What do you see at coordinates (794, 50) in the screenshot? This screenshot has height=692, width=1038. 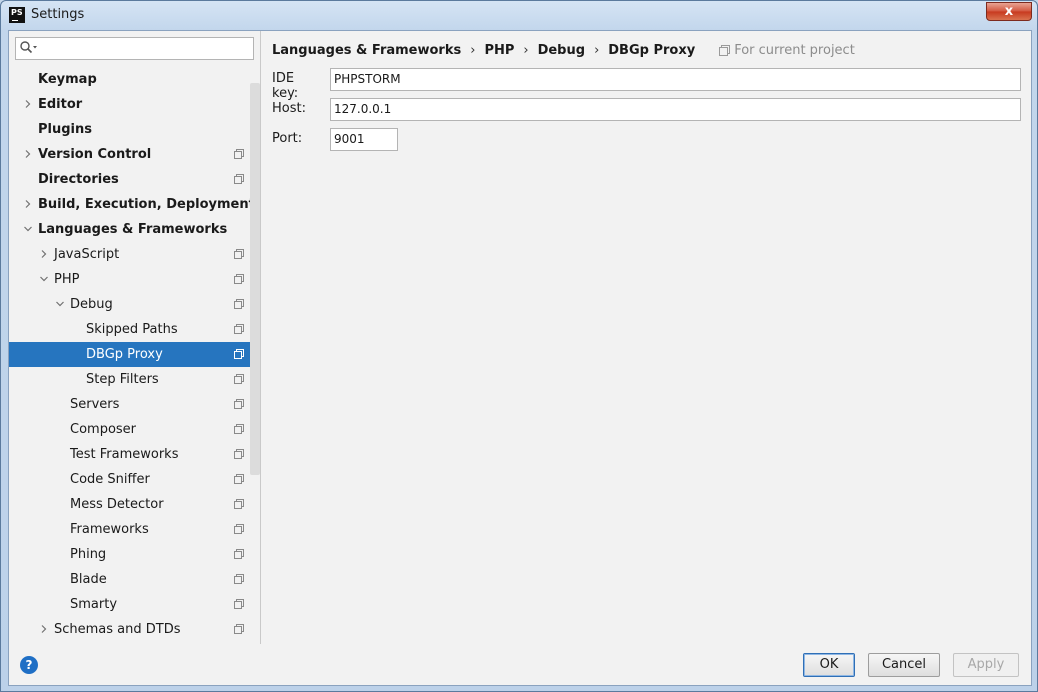 I see `project-scope-label: For current project` at bounding box center [794, 50].